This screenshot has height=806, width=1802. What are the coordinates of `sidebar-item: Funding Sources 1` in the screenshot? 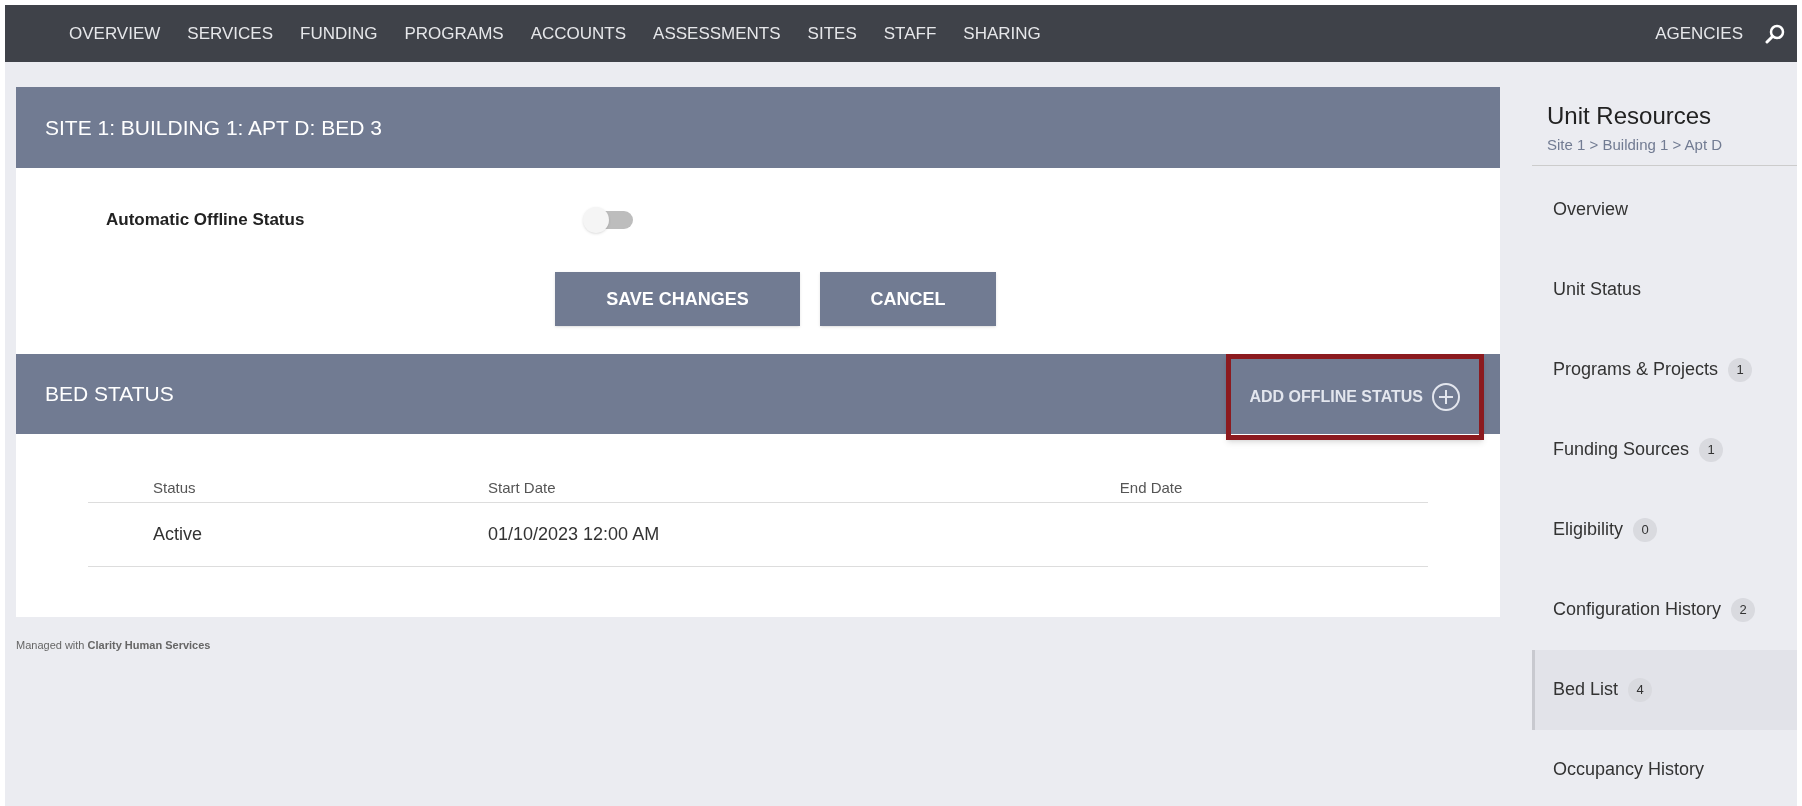 It's located at (1664, 449).